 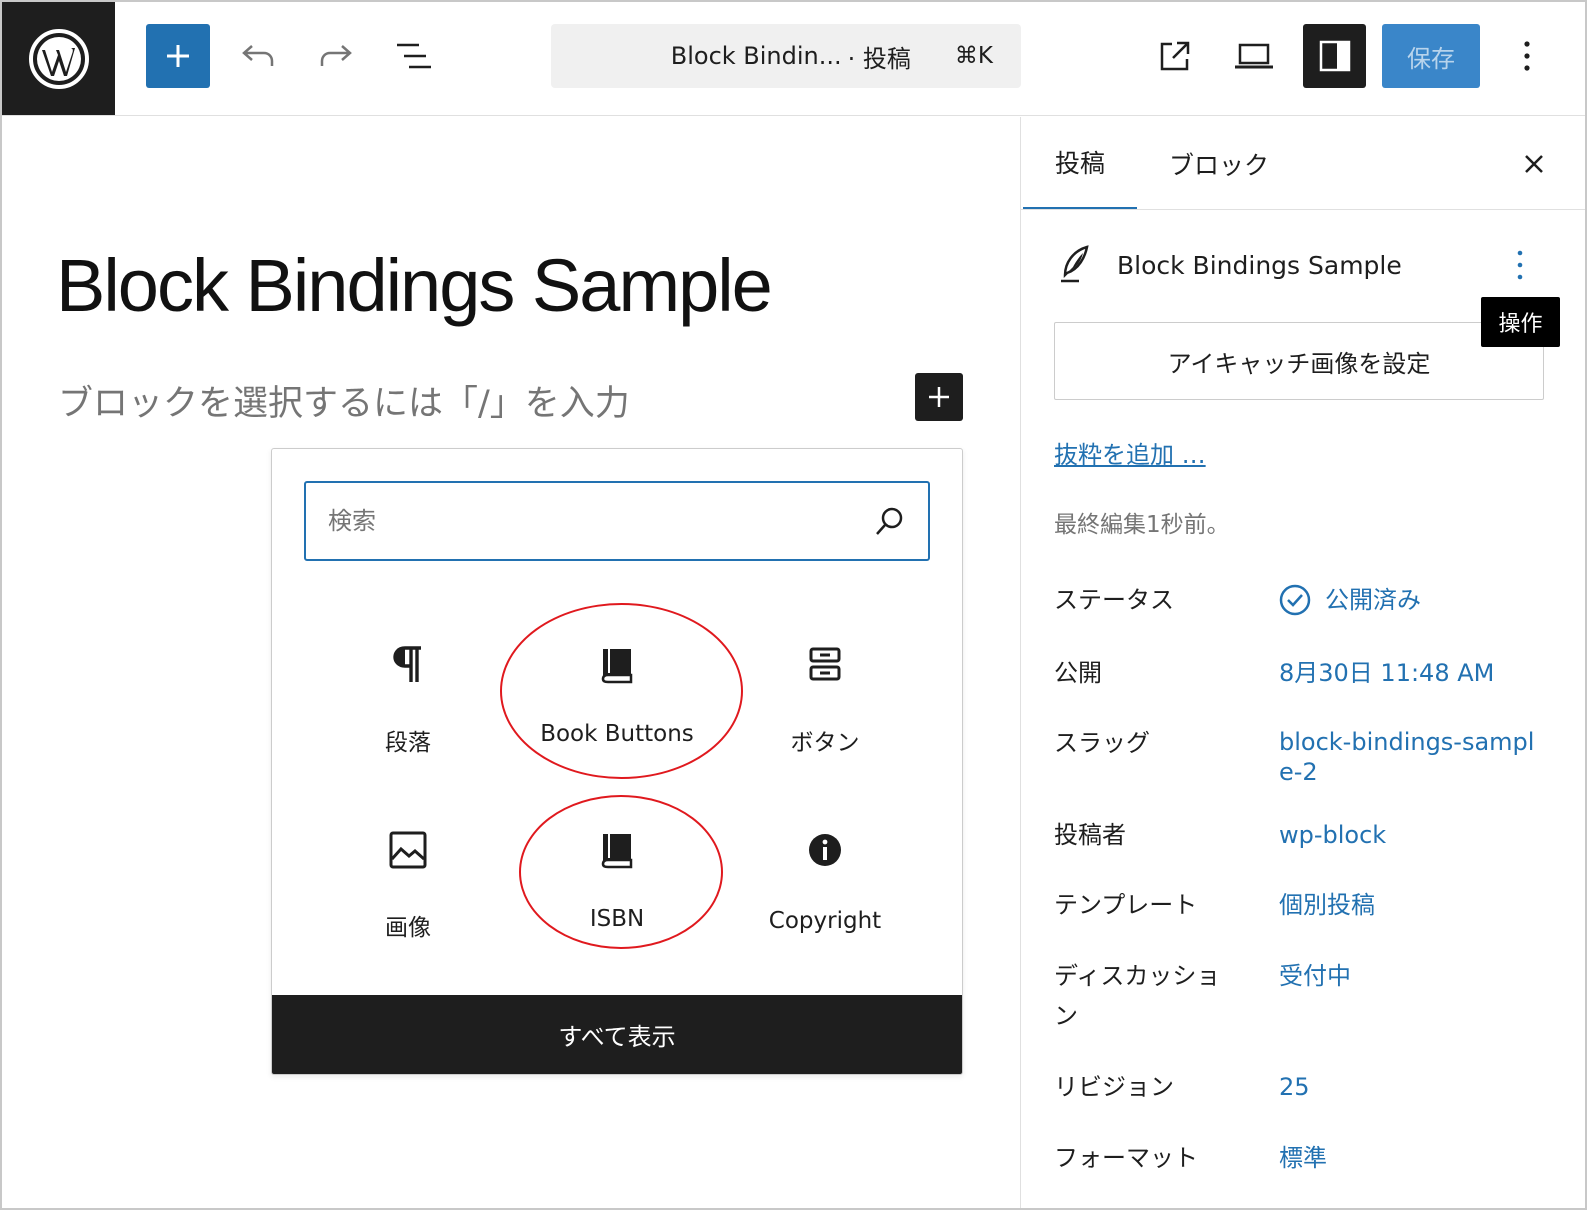 I want to click on block-search, so click(x=617, y=521).